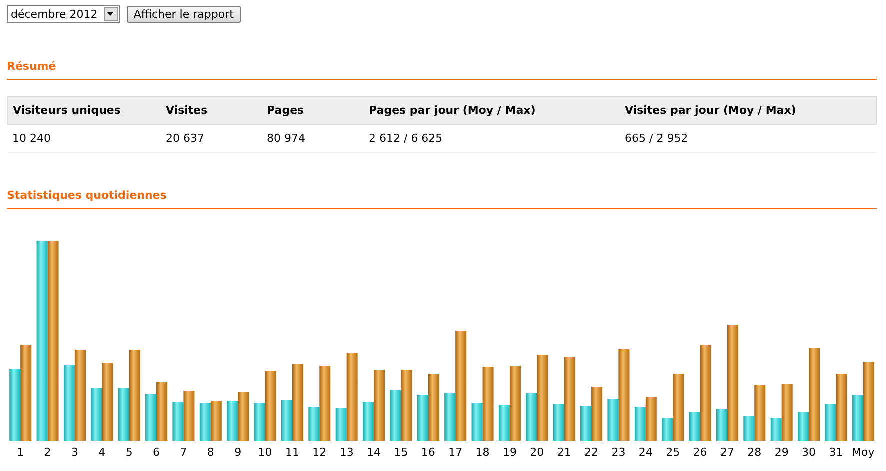  What do you see at coordinates (781, 452) in the screenshot?
I see `axis-label: 29` at bounding box center [781, 452].